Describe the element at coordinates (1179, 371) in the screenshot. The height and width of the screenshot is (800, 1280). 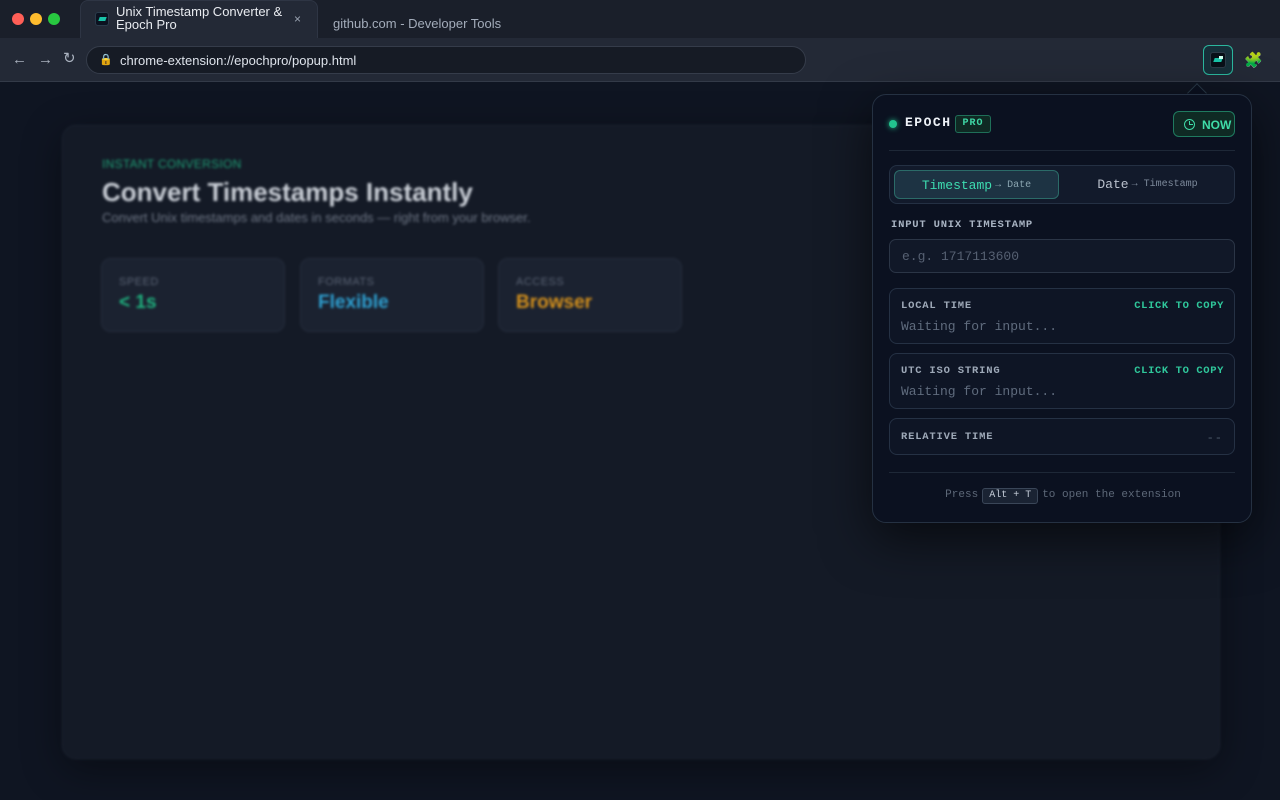
I see `utc-iso-copy-hint: CLICK TO COPY` at that location.